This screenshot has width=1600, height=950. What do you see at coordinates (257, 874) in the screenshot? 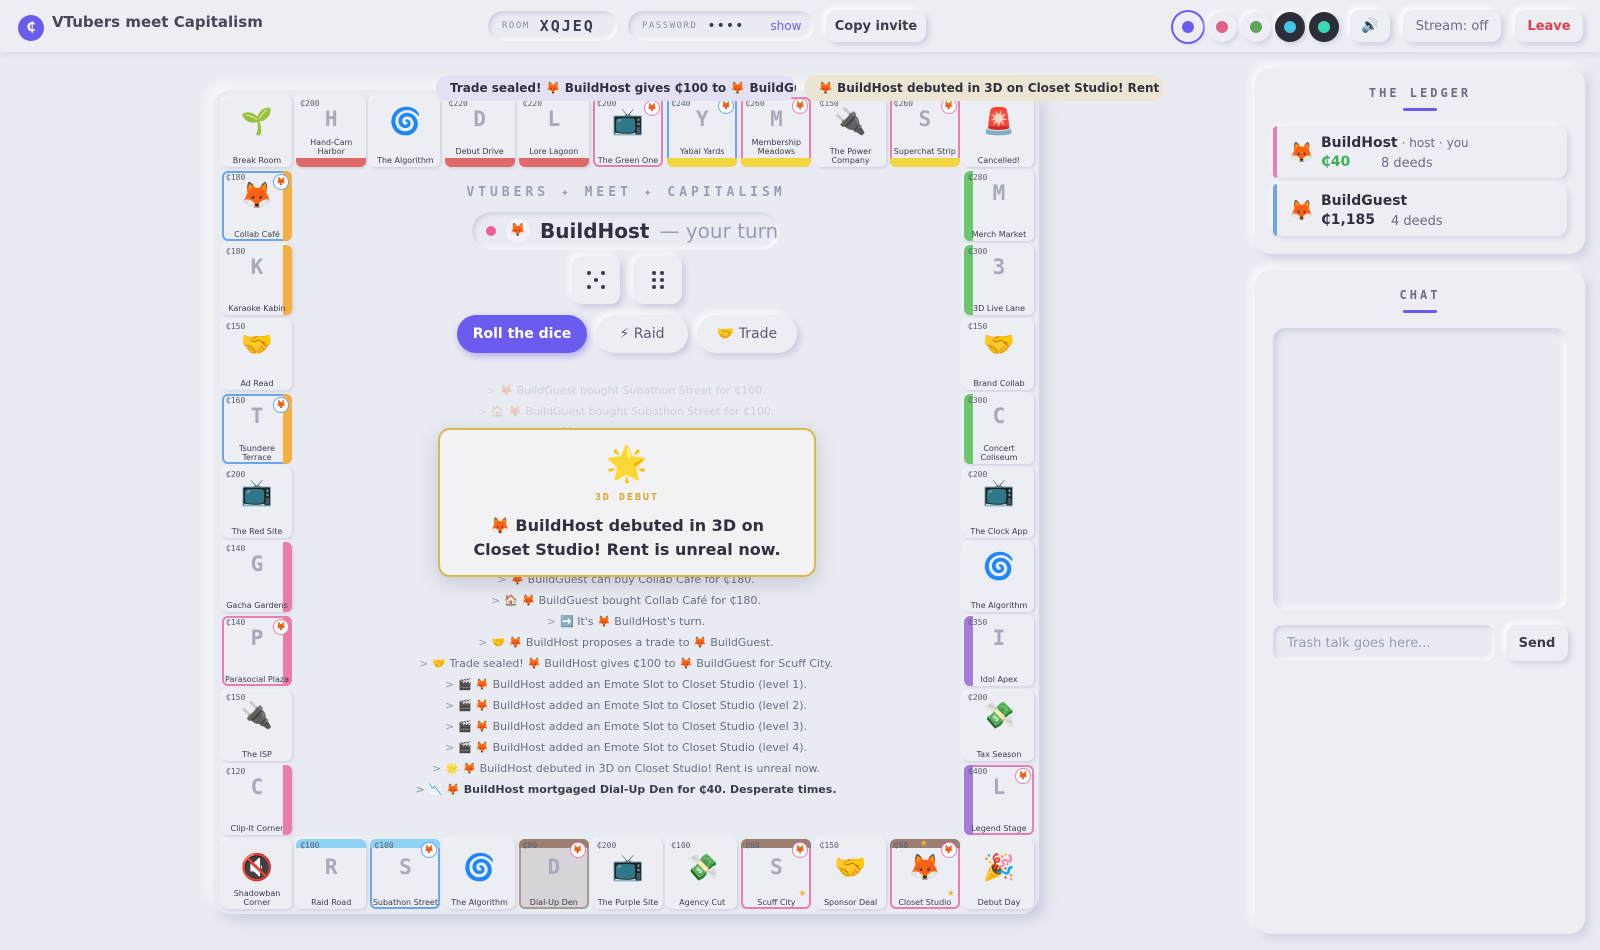
I see `board-corner-tile: 🔇 Shadowban Corner` at bounding box center [257, 874].